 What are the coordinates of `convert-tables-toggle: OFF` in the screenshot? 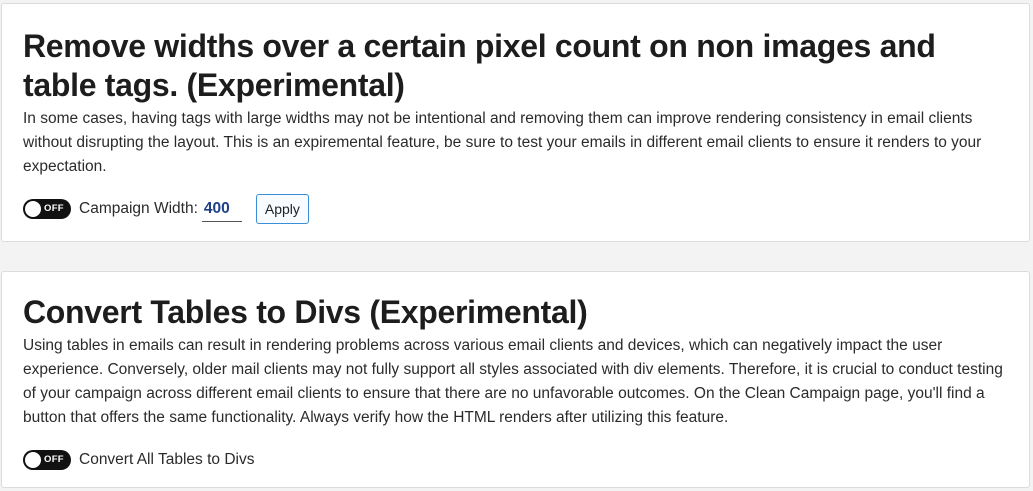 It's located at (47, 460).